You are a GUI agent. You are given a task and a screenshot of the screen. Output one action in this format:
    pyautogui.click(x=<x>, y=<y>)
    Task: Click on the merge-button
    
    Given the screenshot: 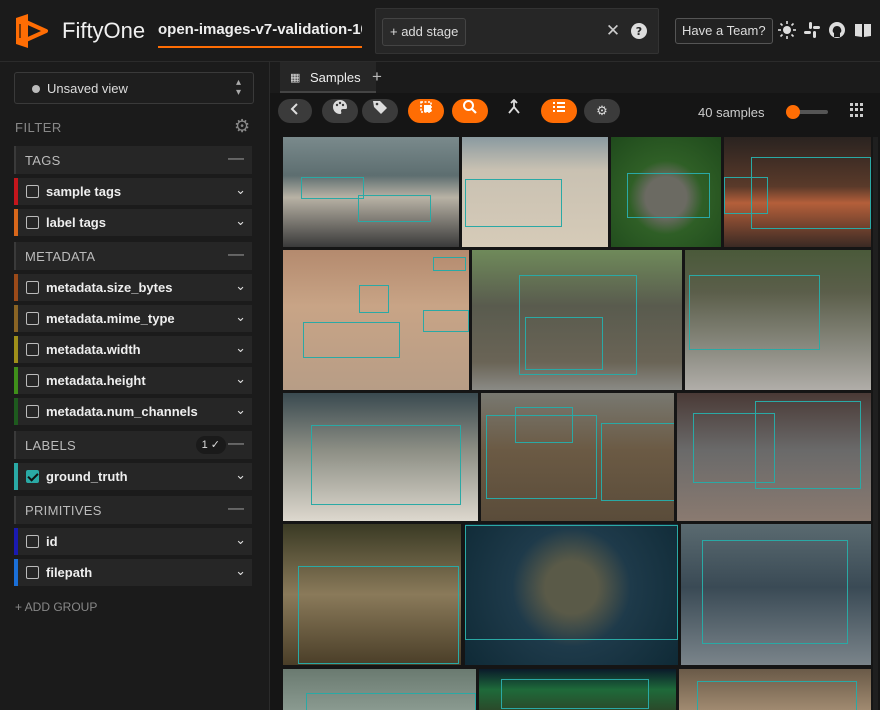 What is the action you would take?
    pyautogui.click(x=514, y=110)
    